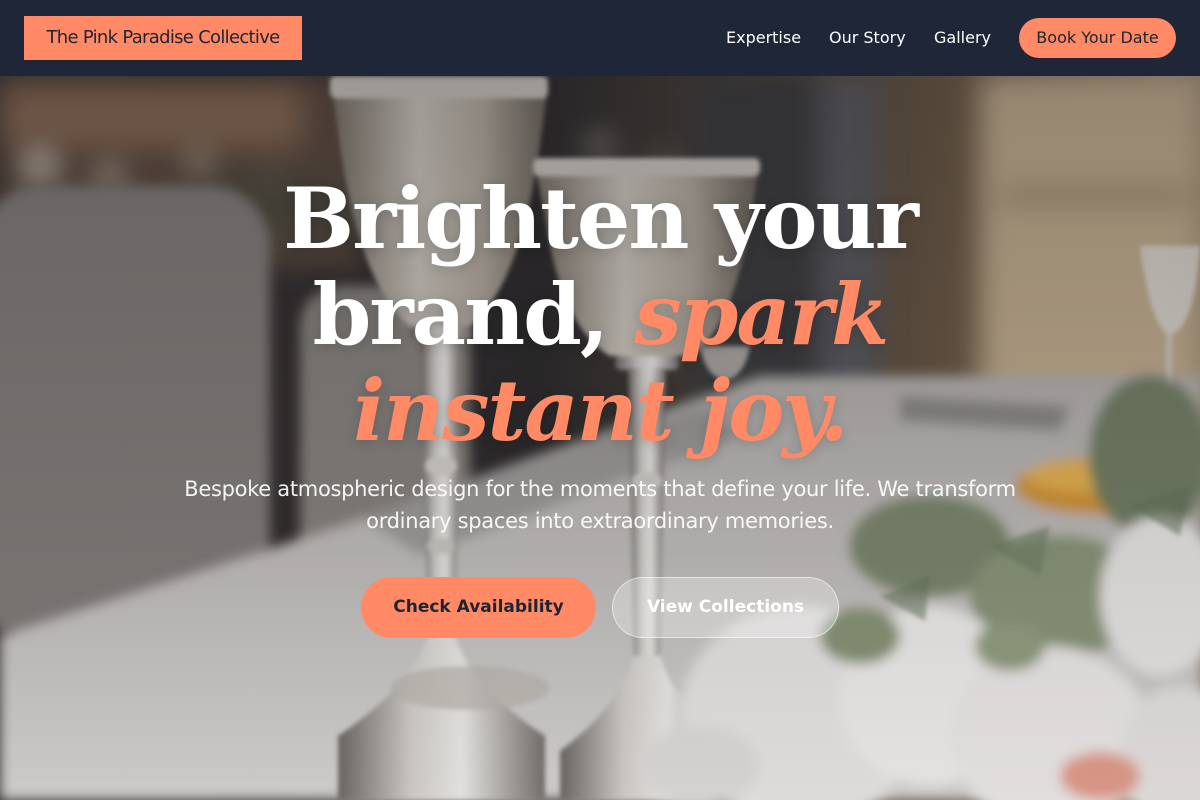 This screenshot has width=1200, height=800. Describe the element at coordinates (473, 314) in the screenshot. I see `headline-brand-text: brand,` at that location.